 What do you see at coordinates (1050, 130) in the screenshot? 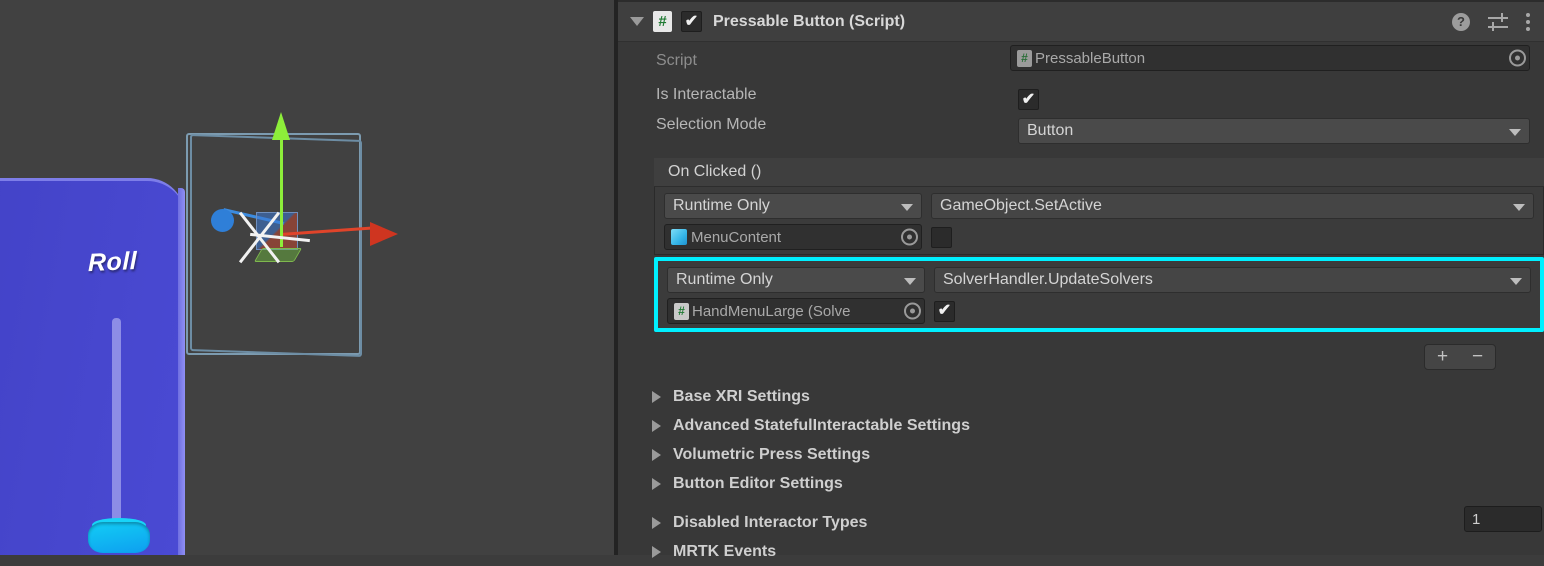
I see `selection-mode-value: Button` at bounding box center [1050, 130].